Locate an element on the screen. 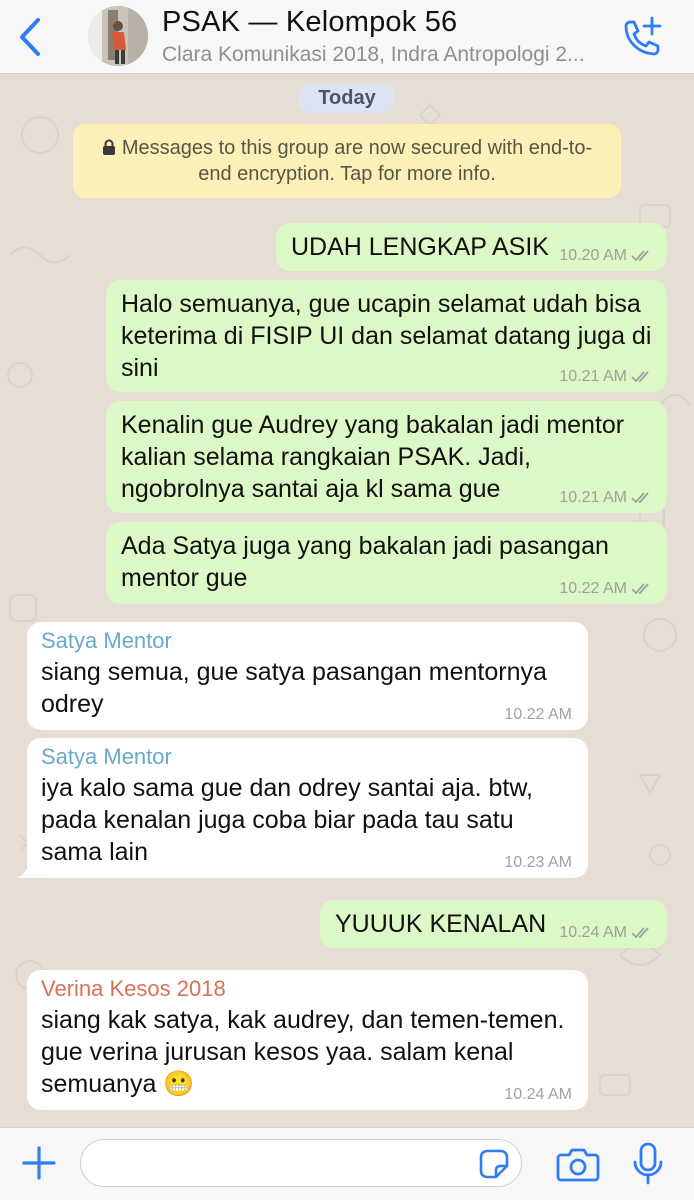 This screenshot has height=1200, width=694. message-time: 10.20 AM is located at coordinates (593, 255).